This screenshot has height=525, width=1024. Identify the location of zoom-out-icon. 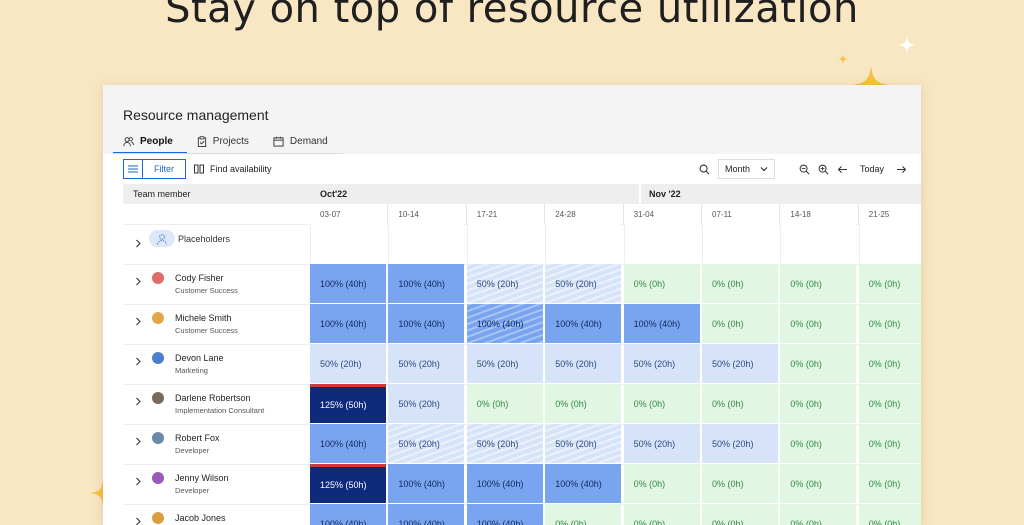
(804, 169).